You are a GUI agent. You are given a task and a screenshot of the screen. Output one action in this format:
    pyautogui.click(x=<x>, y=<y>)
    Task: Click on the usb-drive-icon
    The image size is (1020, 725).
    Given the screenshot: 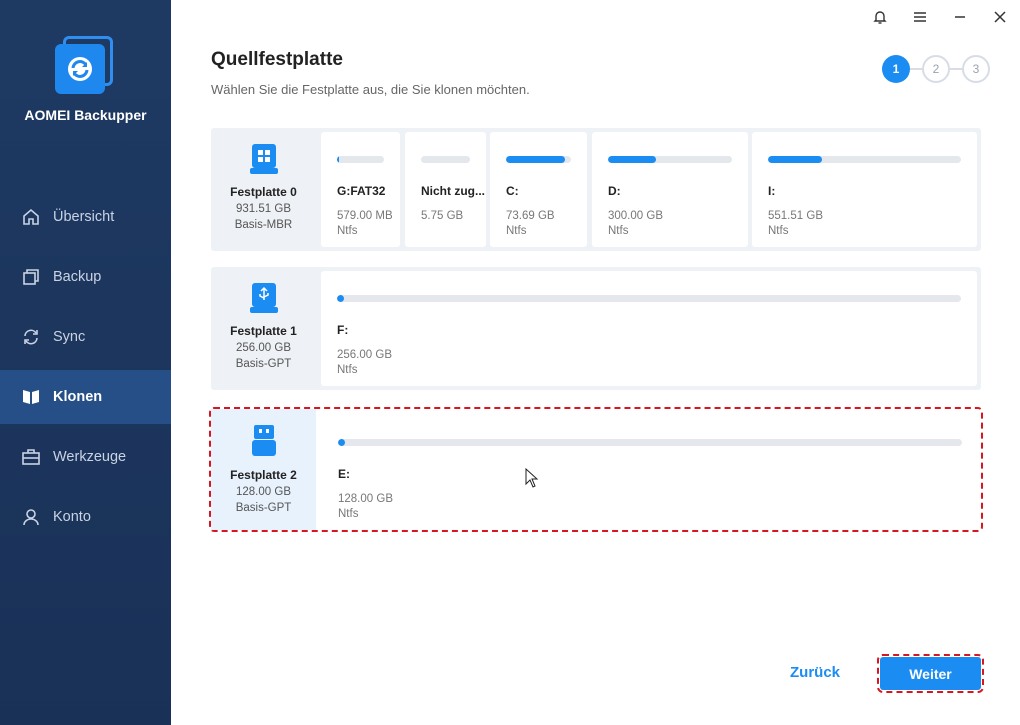 What is the action you would take?
    pyautogui.click(x=264, y=443)
    